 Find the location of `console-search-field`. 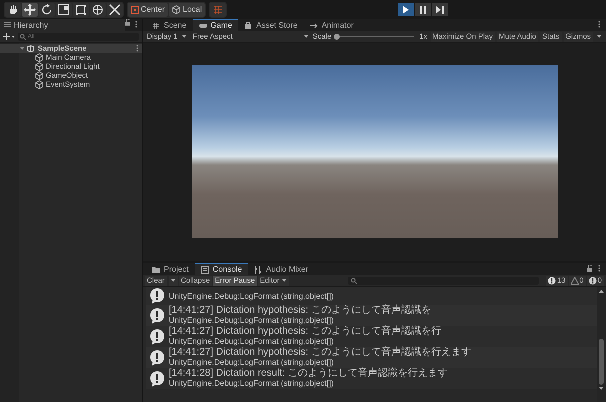

console-search-field is located at coordinates (444, 280).